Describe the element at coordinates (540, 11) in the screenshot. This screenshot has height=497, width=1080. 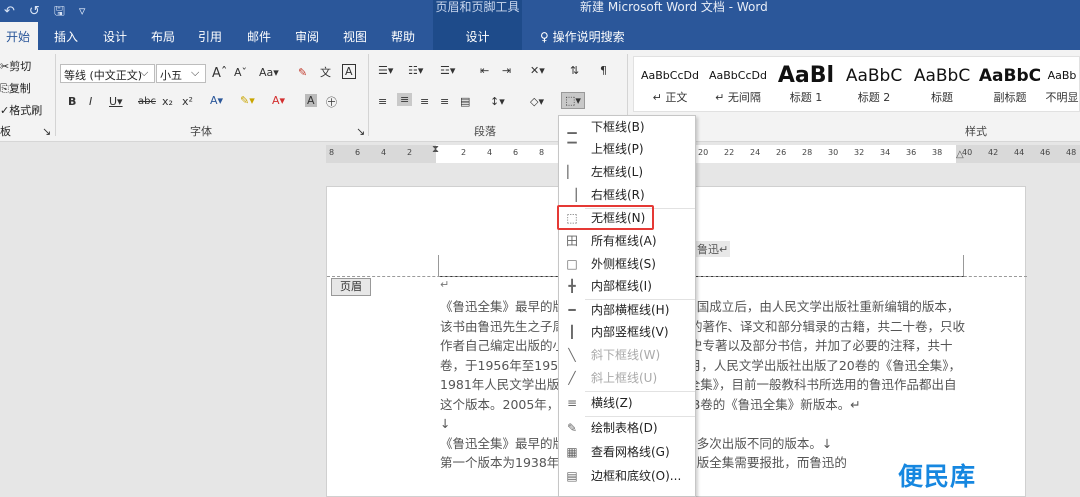
I see `title-bar: ↶ ↺ 🖫 ▿ 页眉和页脚工具 新建 Microsoft Word 文档 - Word` at that location.